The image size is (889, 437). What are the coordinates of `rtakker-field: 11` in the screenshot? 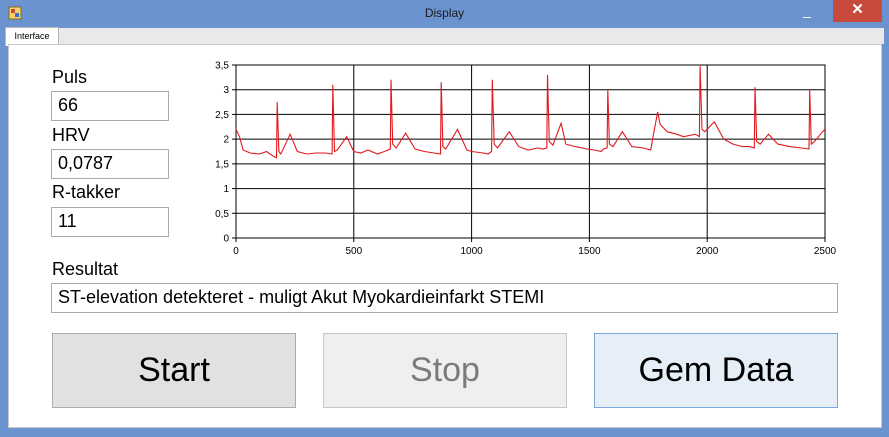 It's located at (110, 222).